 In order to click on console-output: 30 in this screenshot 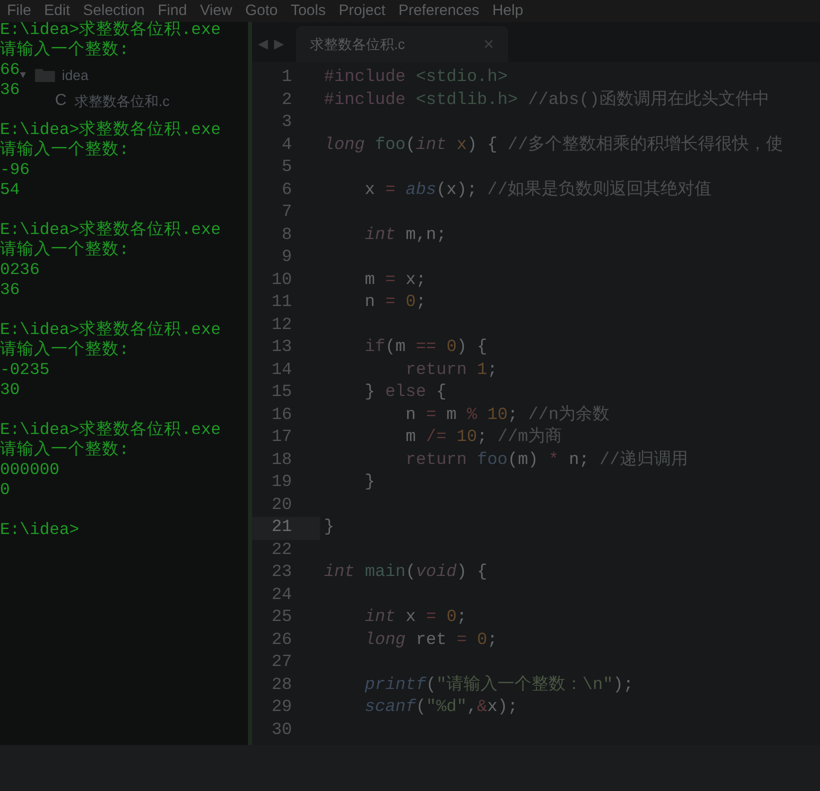, I will do `click(10, 389)`.